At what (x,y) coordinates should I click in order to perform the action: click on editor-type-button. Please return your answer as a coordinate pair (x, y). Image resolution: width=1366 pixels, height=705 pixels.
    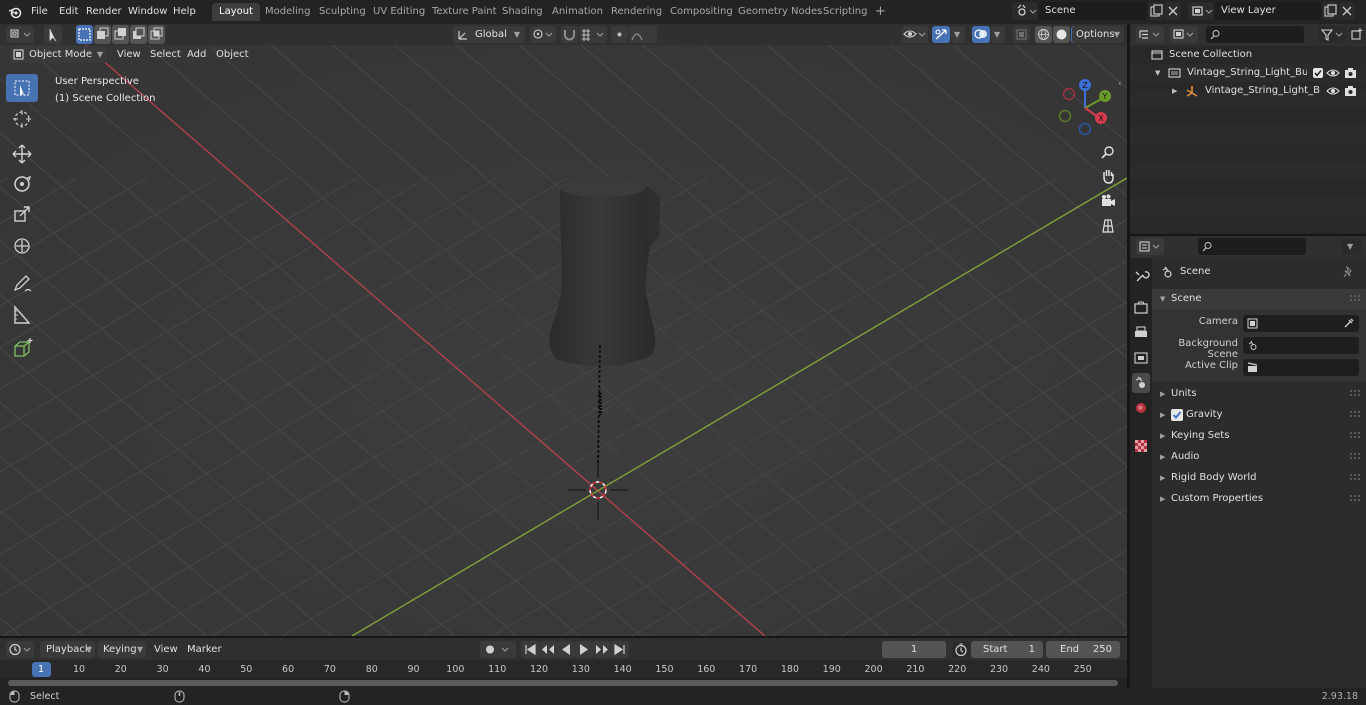
    Looking at the image, I should click on (20, 34).